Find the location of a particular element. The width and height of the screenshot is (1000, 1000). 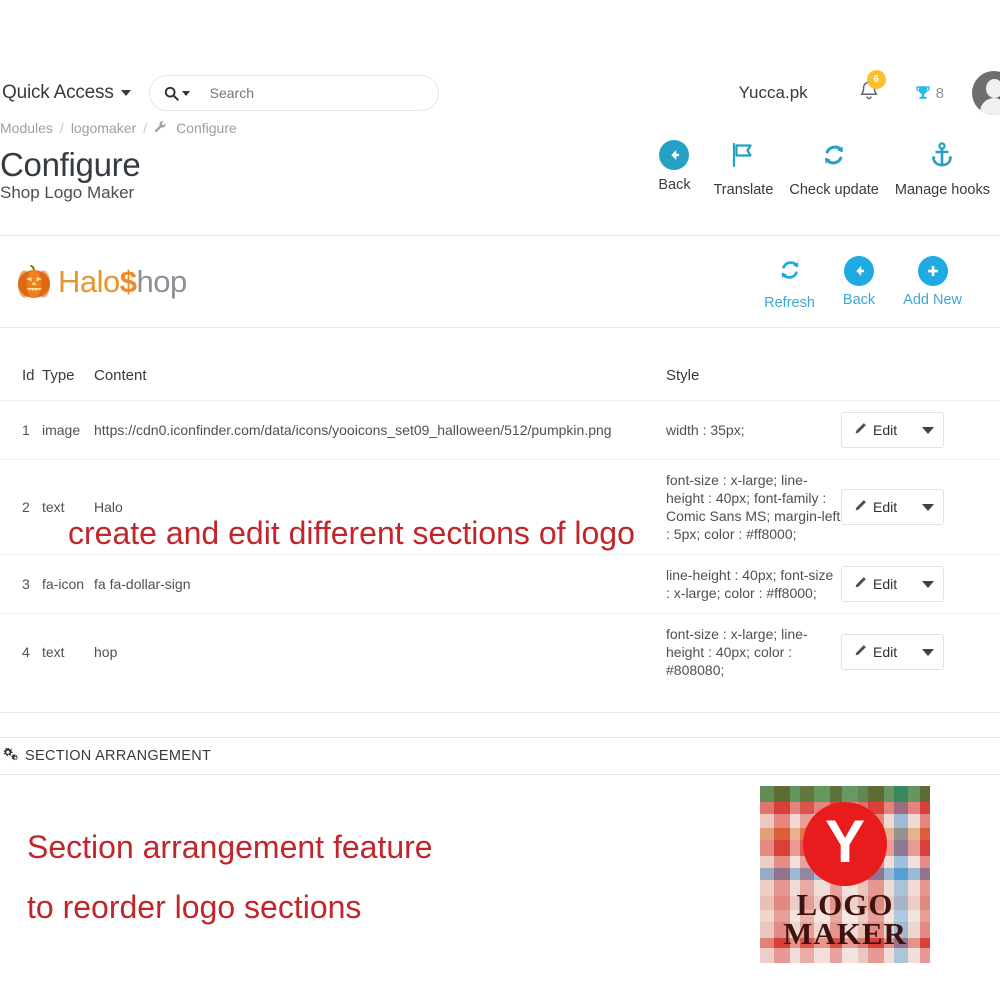

quick-access-label: Quick Access is located at coordinates (58, 92).